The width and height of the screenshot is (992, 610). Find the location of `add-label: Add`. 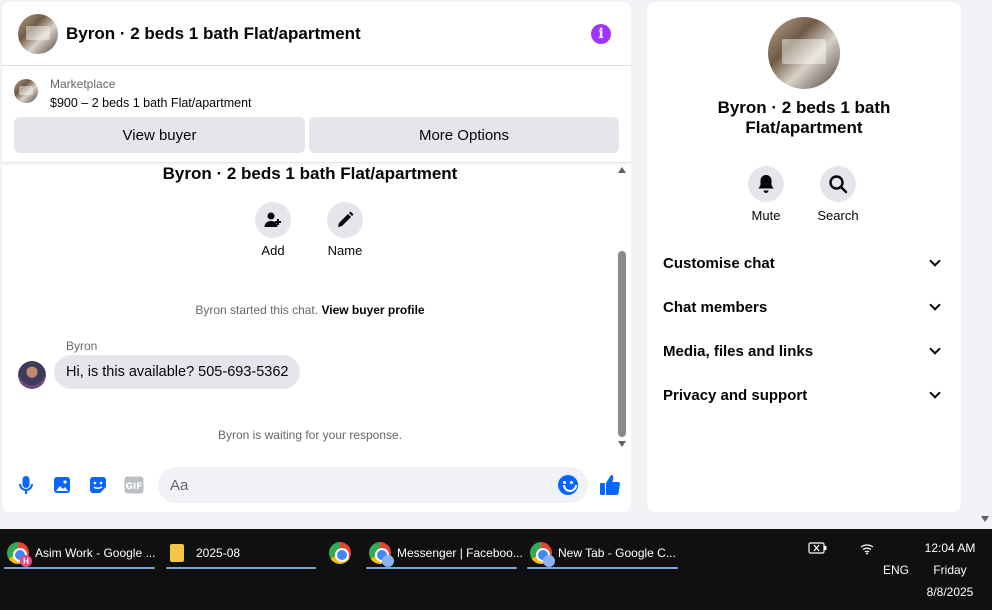

add-label: Add is located at coordinates (273, 250).